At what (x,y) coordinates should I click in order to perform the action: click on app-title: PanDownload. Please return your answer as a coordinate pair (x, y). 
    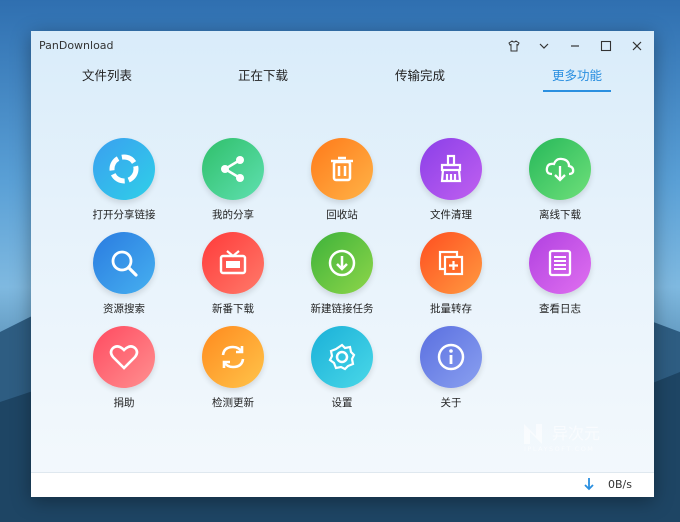
    Looking at the image, I should click on (76, 45).